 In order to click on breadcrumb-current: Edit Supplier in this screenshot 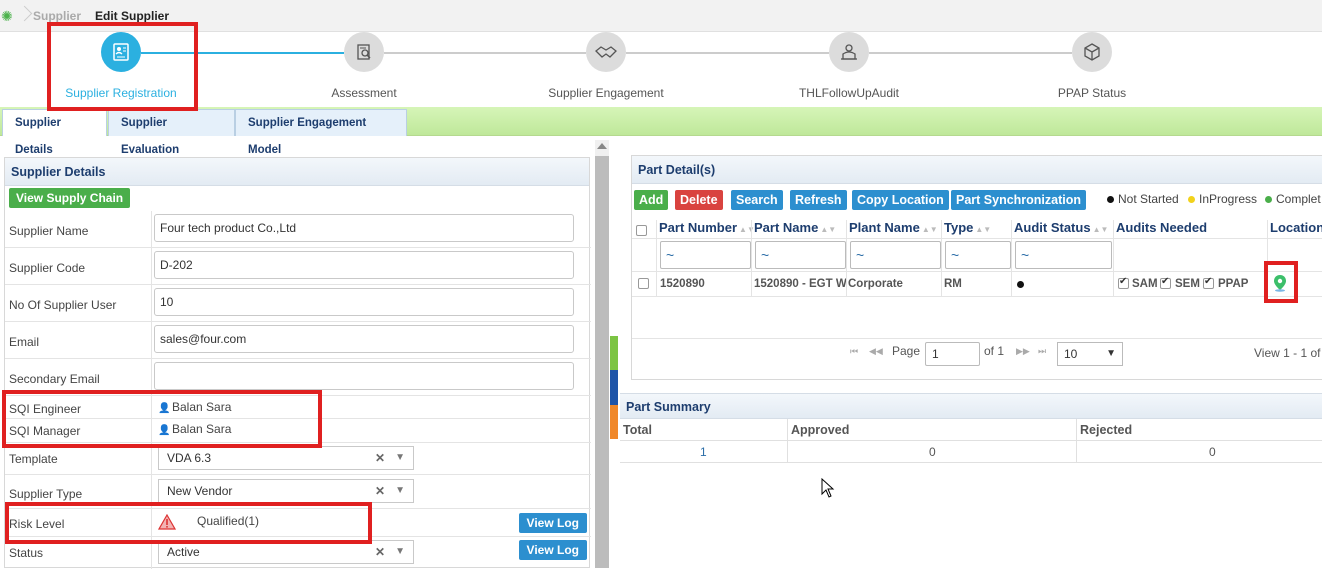, I will do `click(132, 15)`.